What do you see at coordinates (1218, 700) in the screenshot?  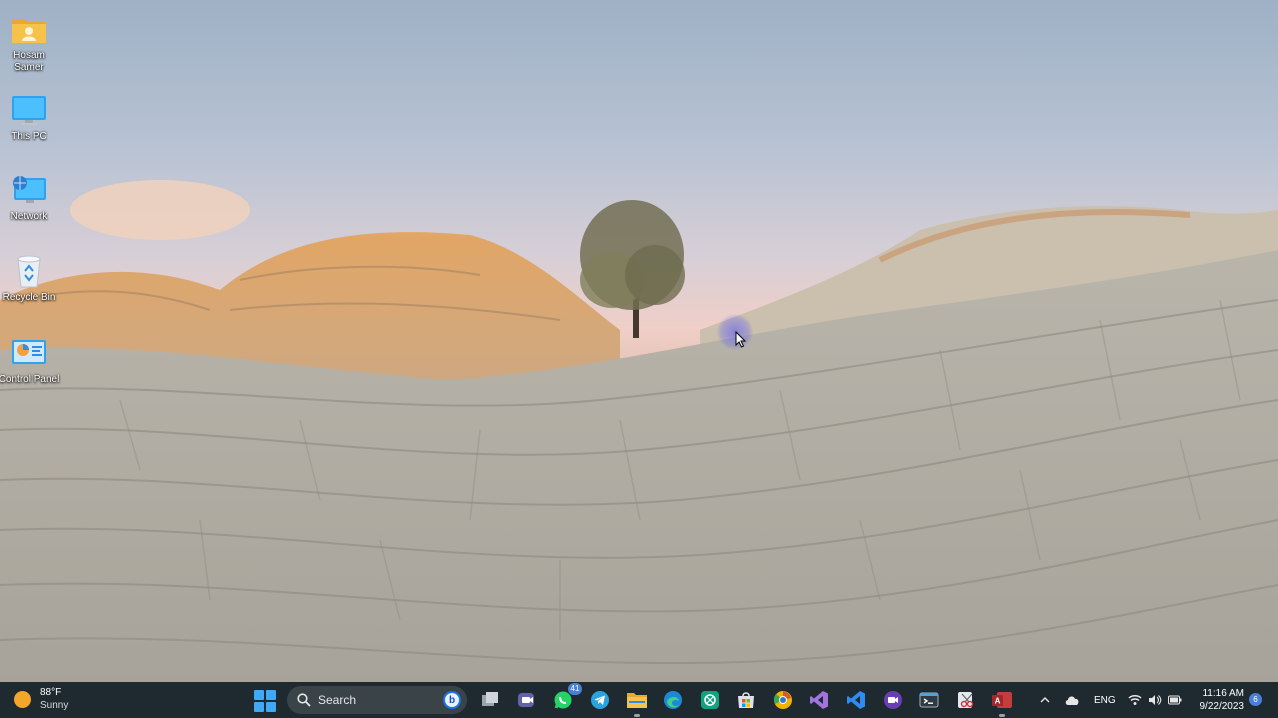 I see `taskbar-clock: 11:16 AM 9/22/2023` at bounding box center [1218, 700].